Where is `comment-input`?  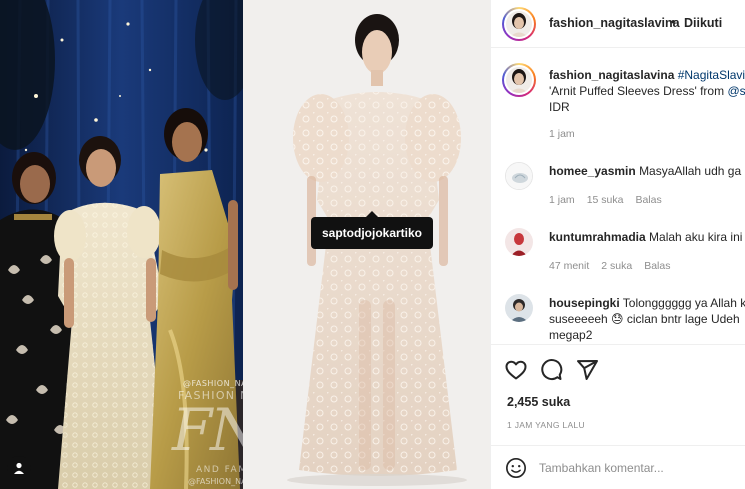
comment-input is located at coordinates (639, 468).